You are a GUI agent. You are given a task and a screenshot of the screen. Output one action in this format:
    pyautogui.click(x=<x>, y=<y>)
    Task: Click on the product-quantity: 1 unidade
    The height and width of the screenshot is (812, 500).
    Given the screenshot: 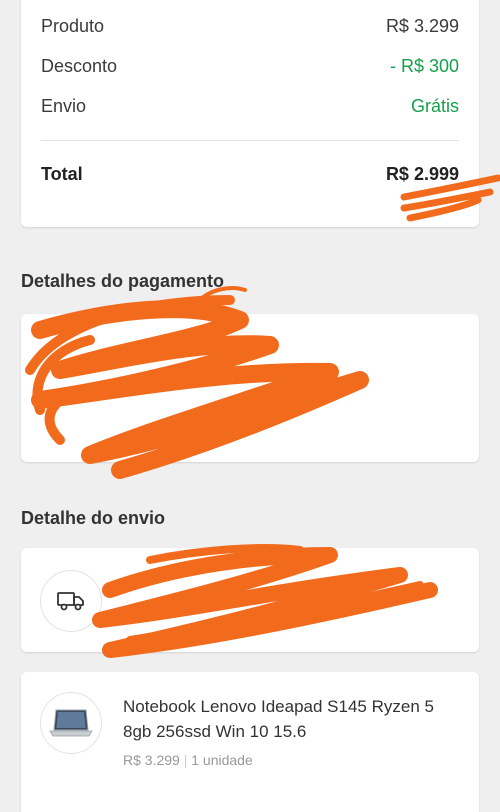 What is the action you would take?
    pyautogui.click(x=222, y=760)
    